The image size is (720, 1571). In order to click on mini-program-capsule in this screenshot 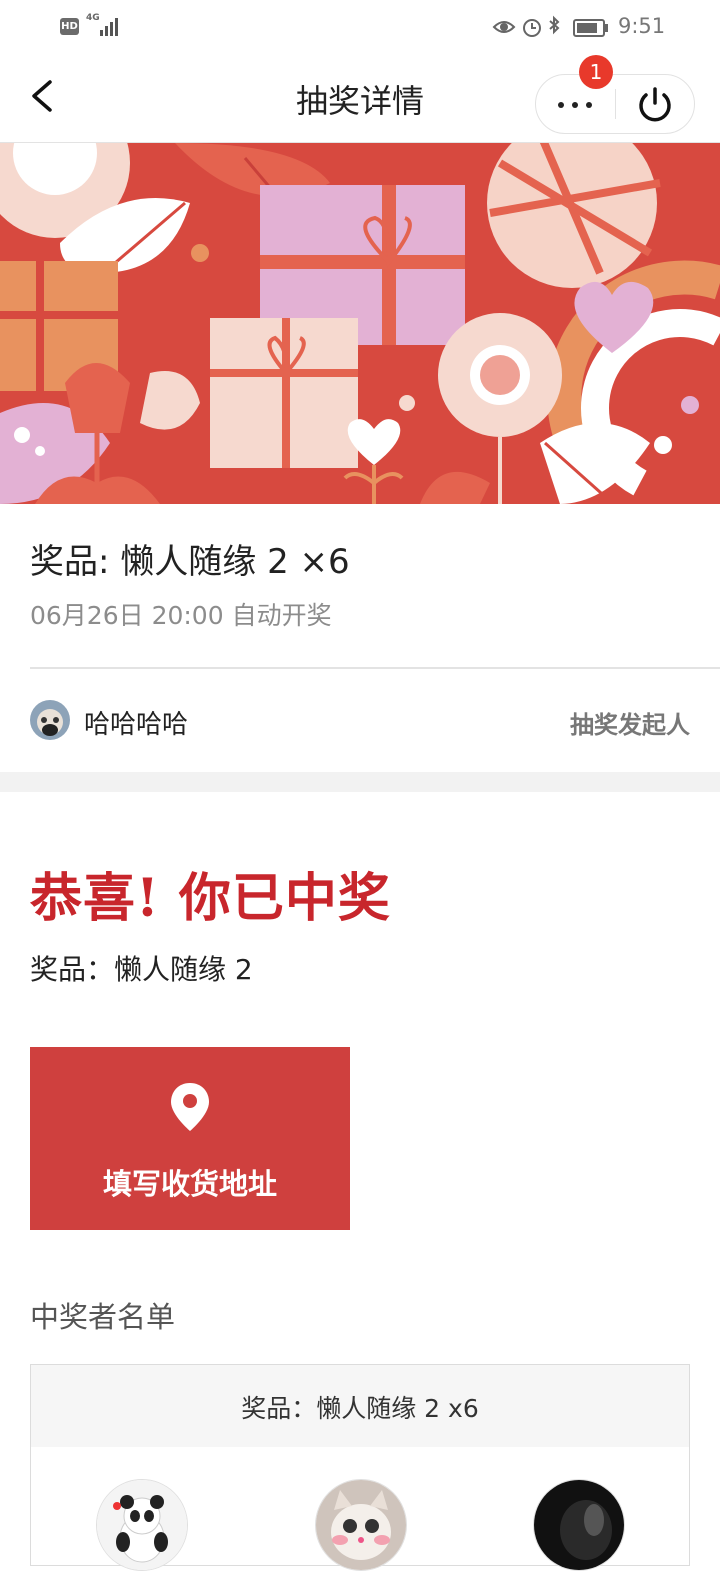, I will do `click(615, 104)`.